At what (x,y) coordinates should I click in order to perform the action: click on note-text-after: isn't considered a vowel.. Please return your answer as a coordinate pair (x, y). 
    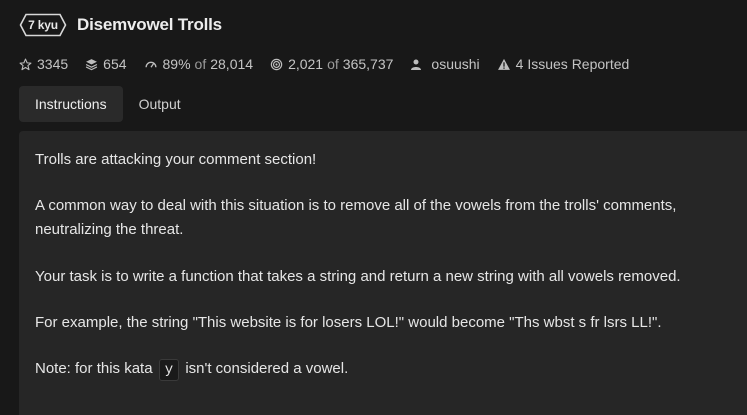
    Looking at the image, I should click on (267, 368).